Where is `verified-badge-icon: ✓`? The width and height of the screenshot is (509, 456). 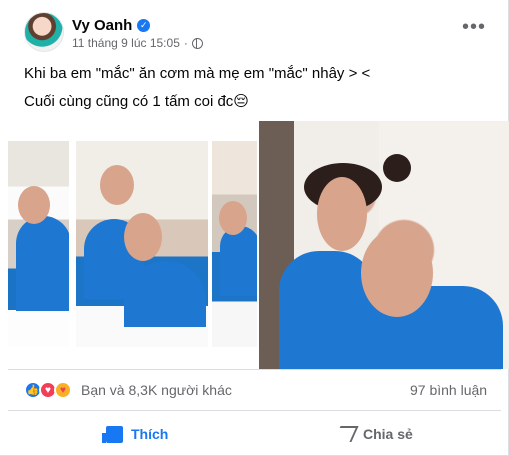 verified-badge-icon: ✓ is located at coordinates (144, 25).